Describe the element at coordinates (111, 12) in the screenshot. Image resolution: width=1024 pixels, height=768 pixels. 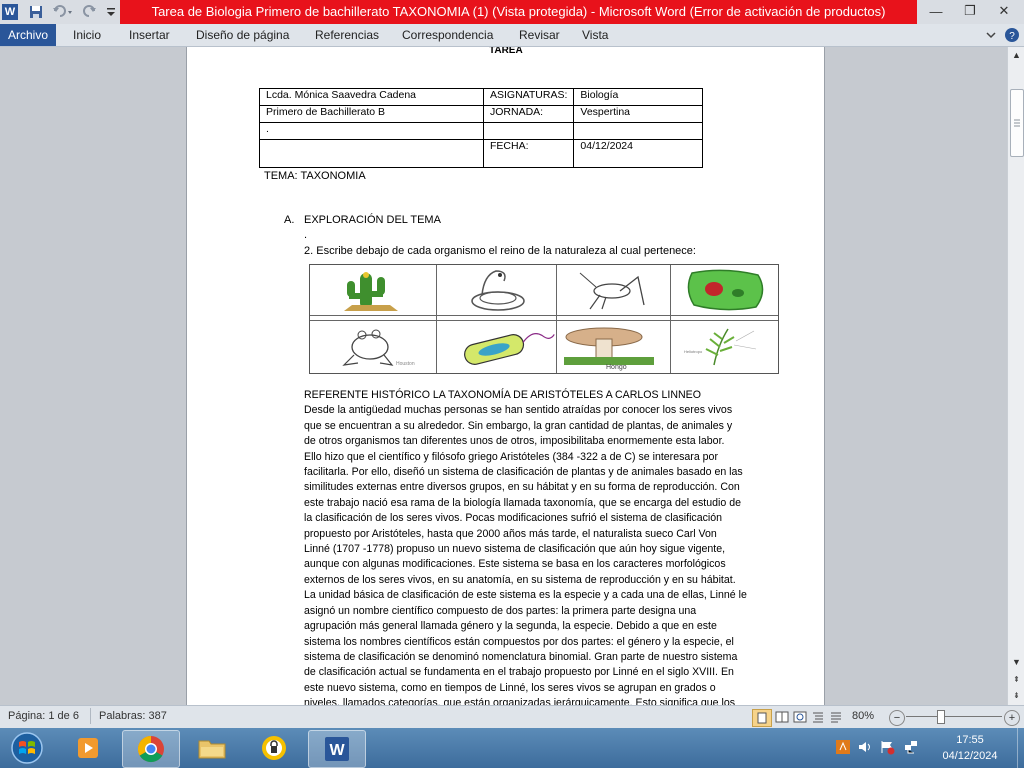
I see `customize-qa-icon` at that location.